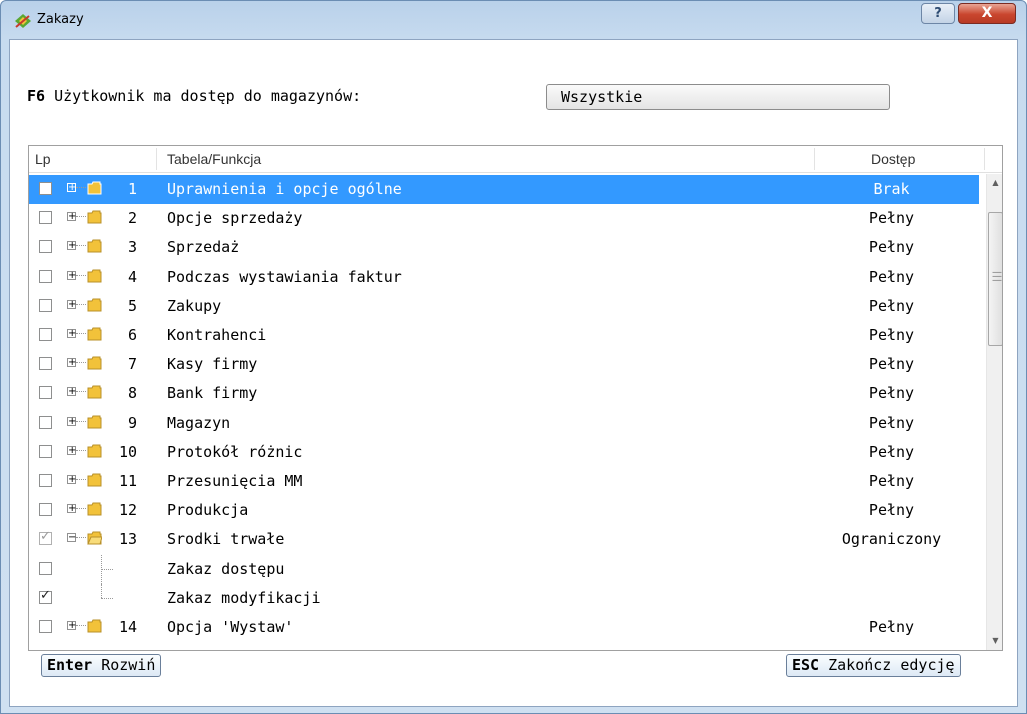 The width and height of the screenshot is (1027, 714). What do you see at coordinates (504, 481) in the screenshot?
I see `grid-row: +11 Przesunięcia MM Pełny` at bounding box center [504, 481].